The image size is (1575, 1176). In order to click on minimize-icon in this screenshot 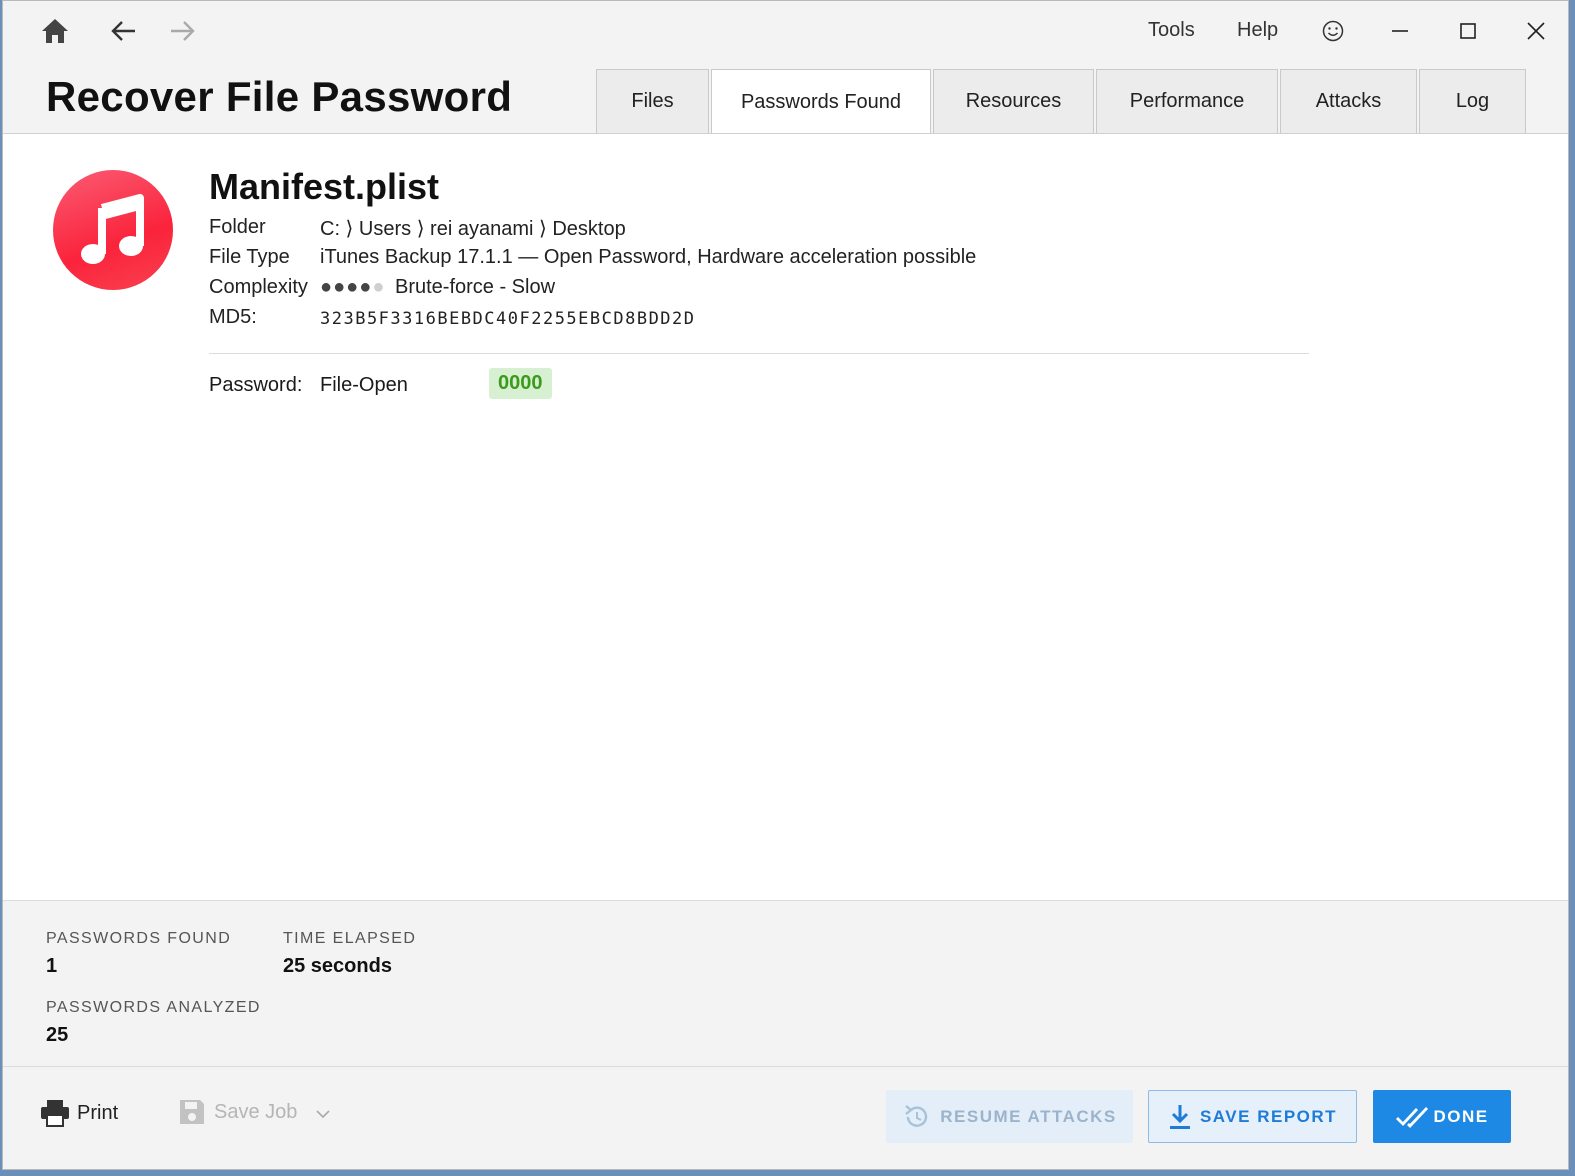, I will do `click(1400, 31)`.